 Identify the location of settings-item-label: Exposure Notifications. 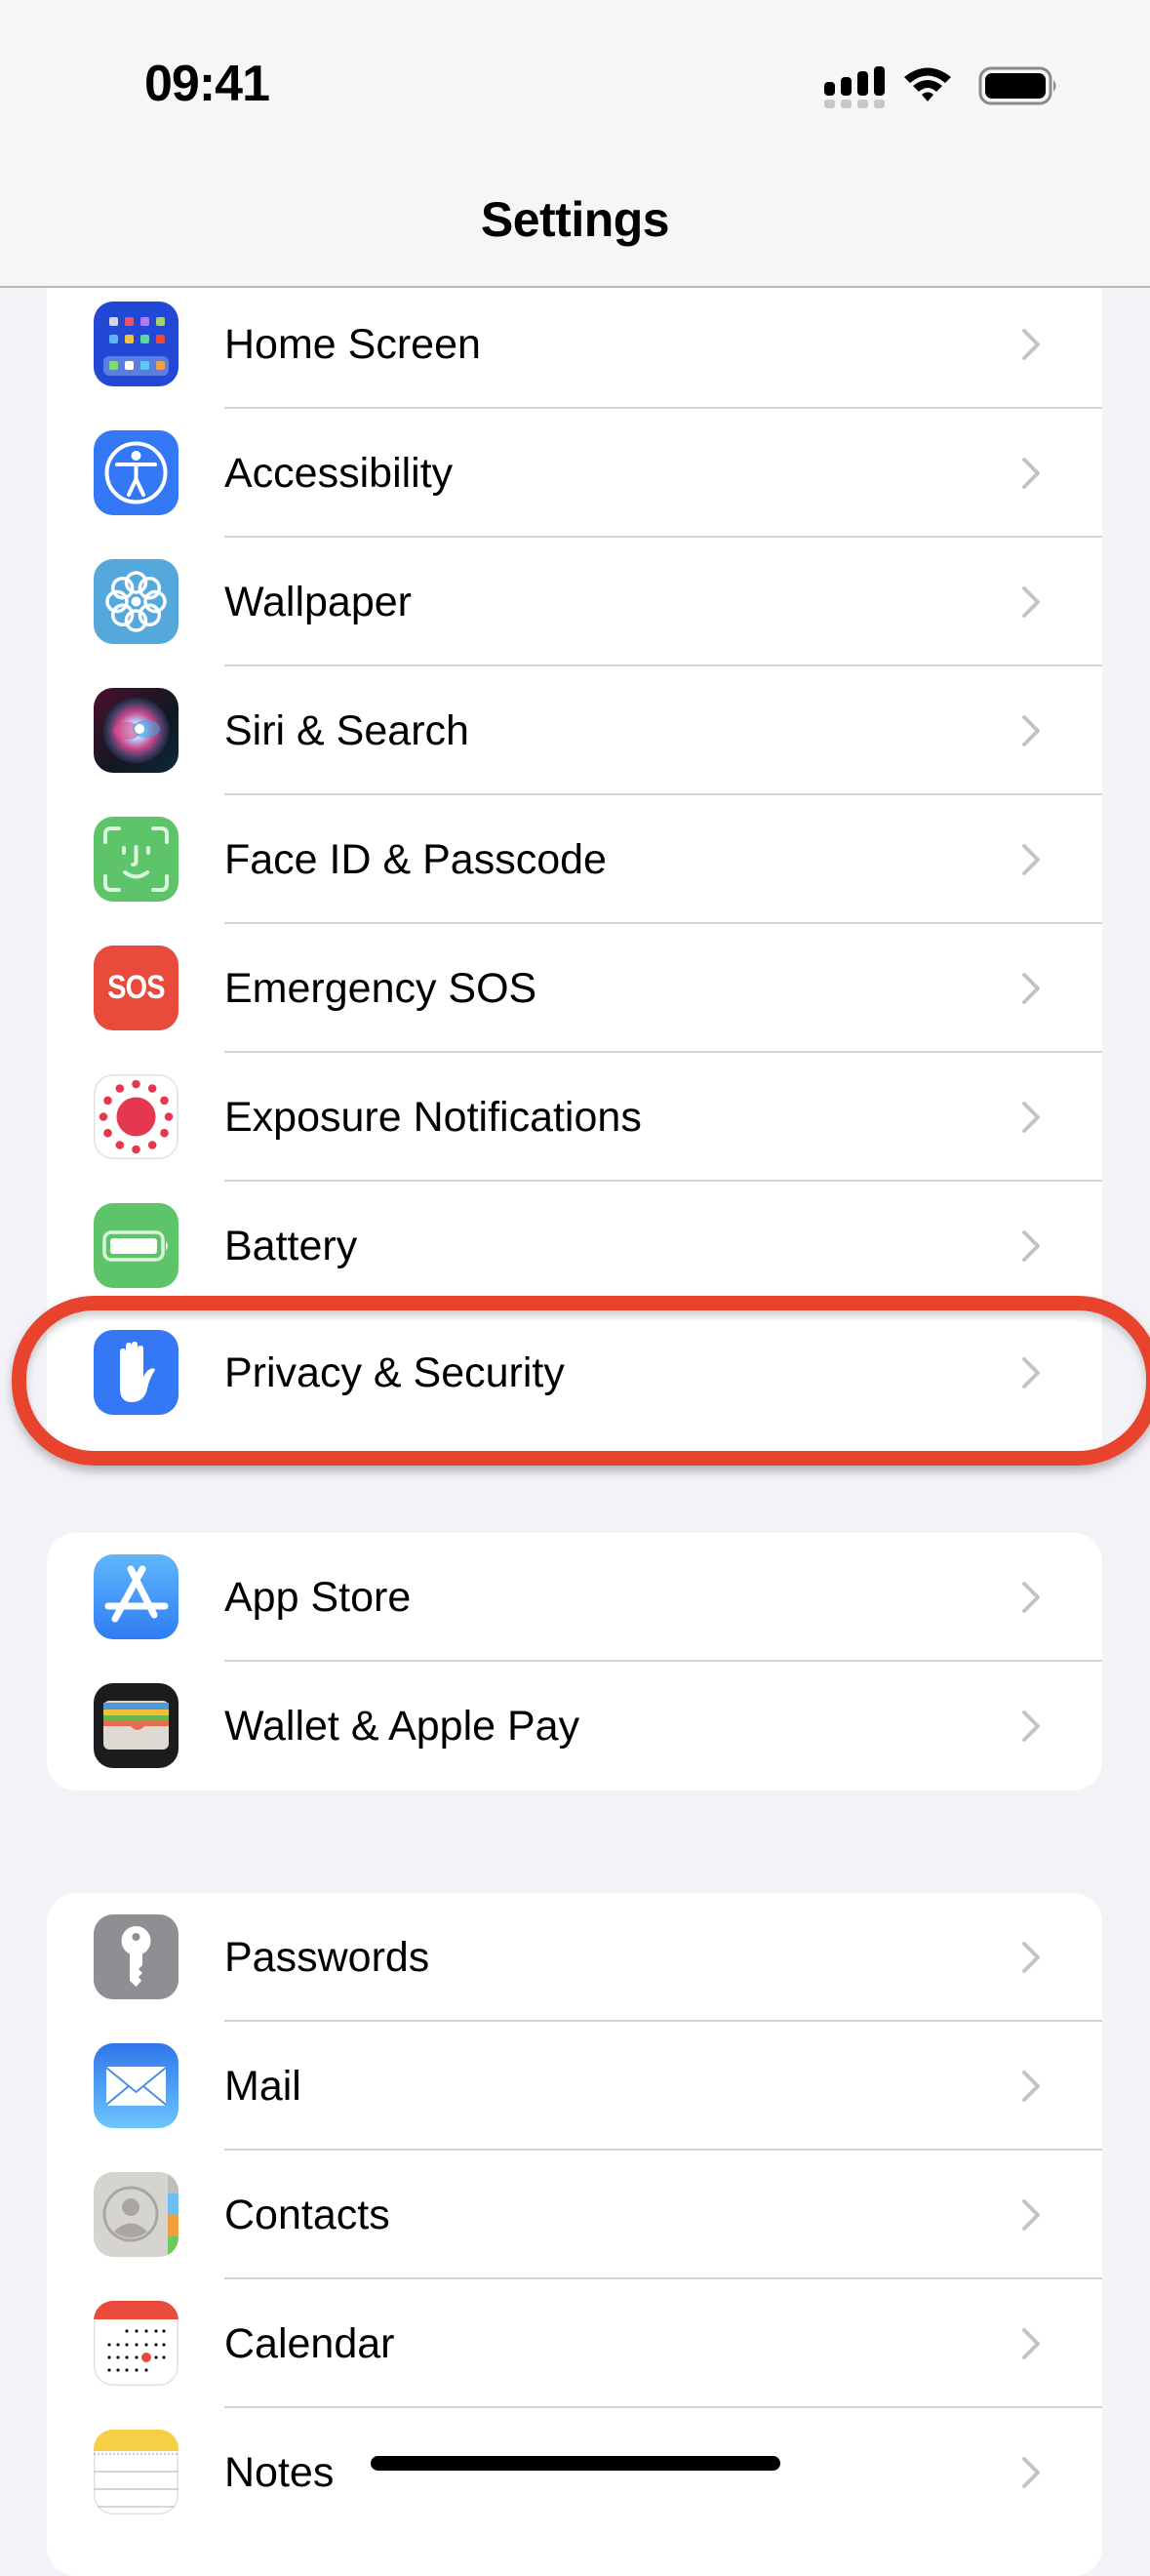
(433, 1117).